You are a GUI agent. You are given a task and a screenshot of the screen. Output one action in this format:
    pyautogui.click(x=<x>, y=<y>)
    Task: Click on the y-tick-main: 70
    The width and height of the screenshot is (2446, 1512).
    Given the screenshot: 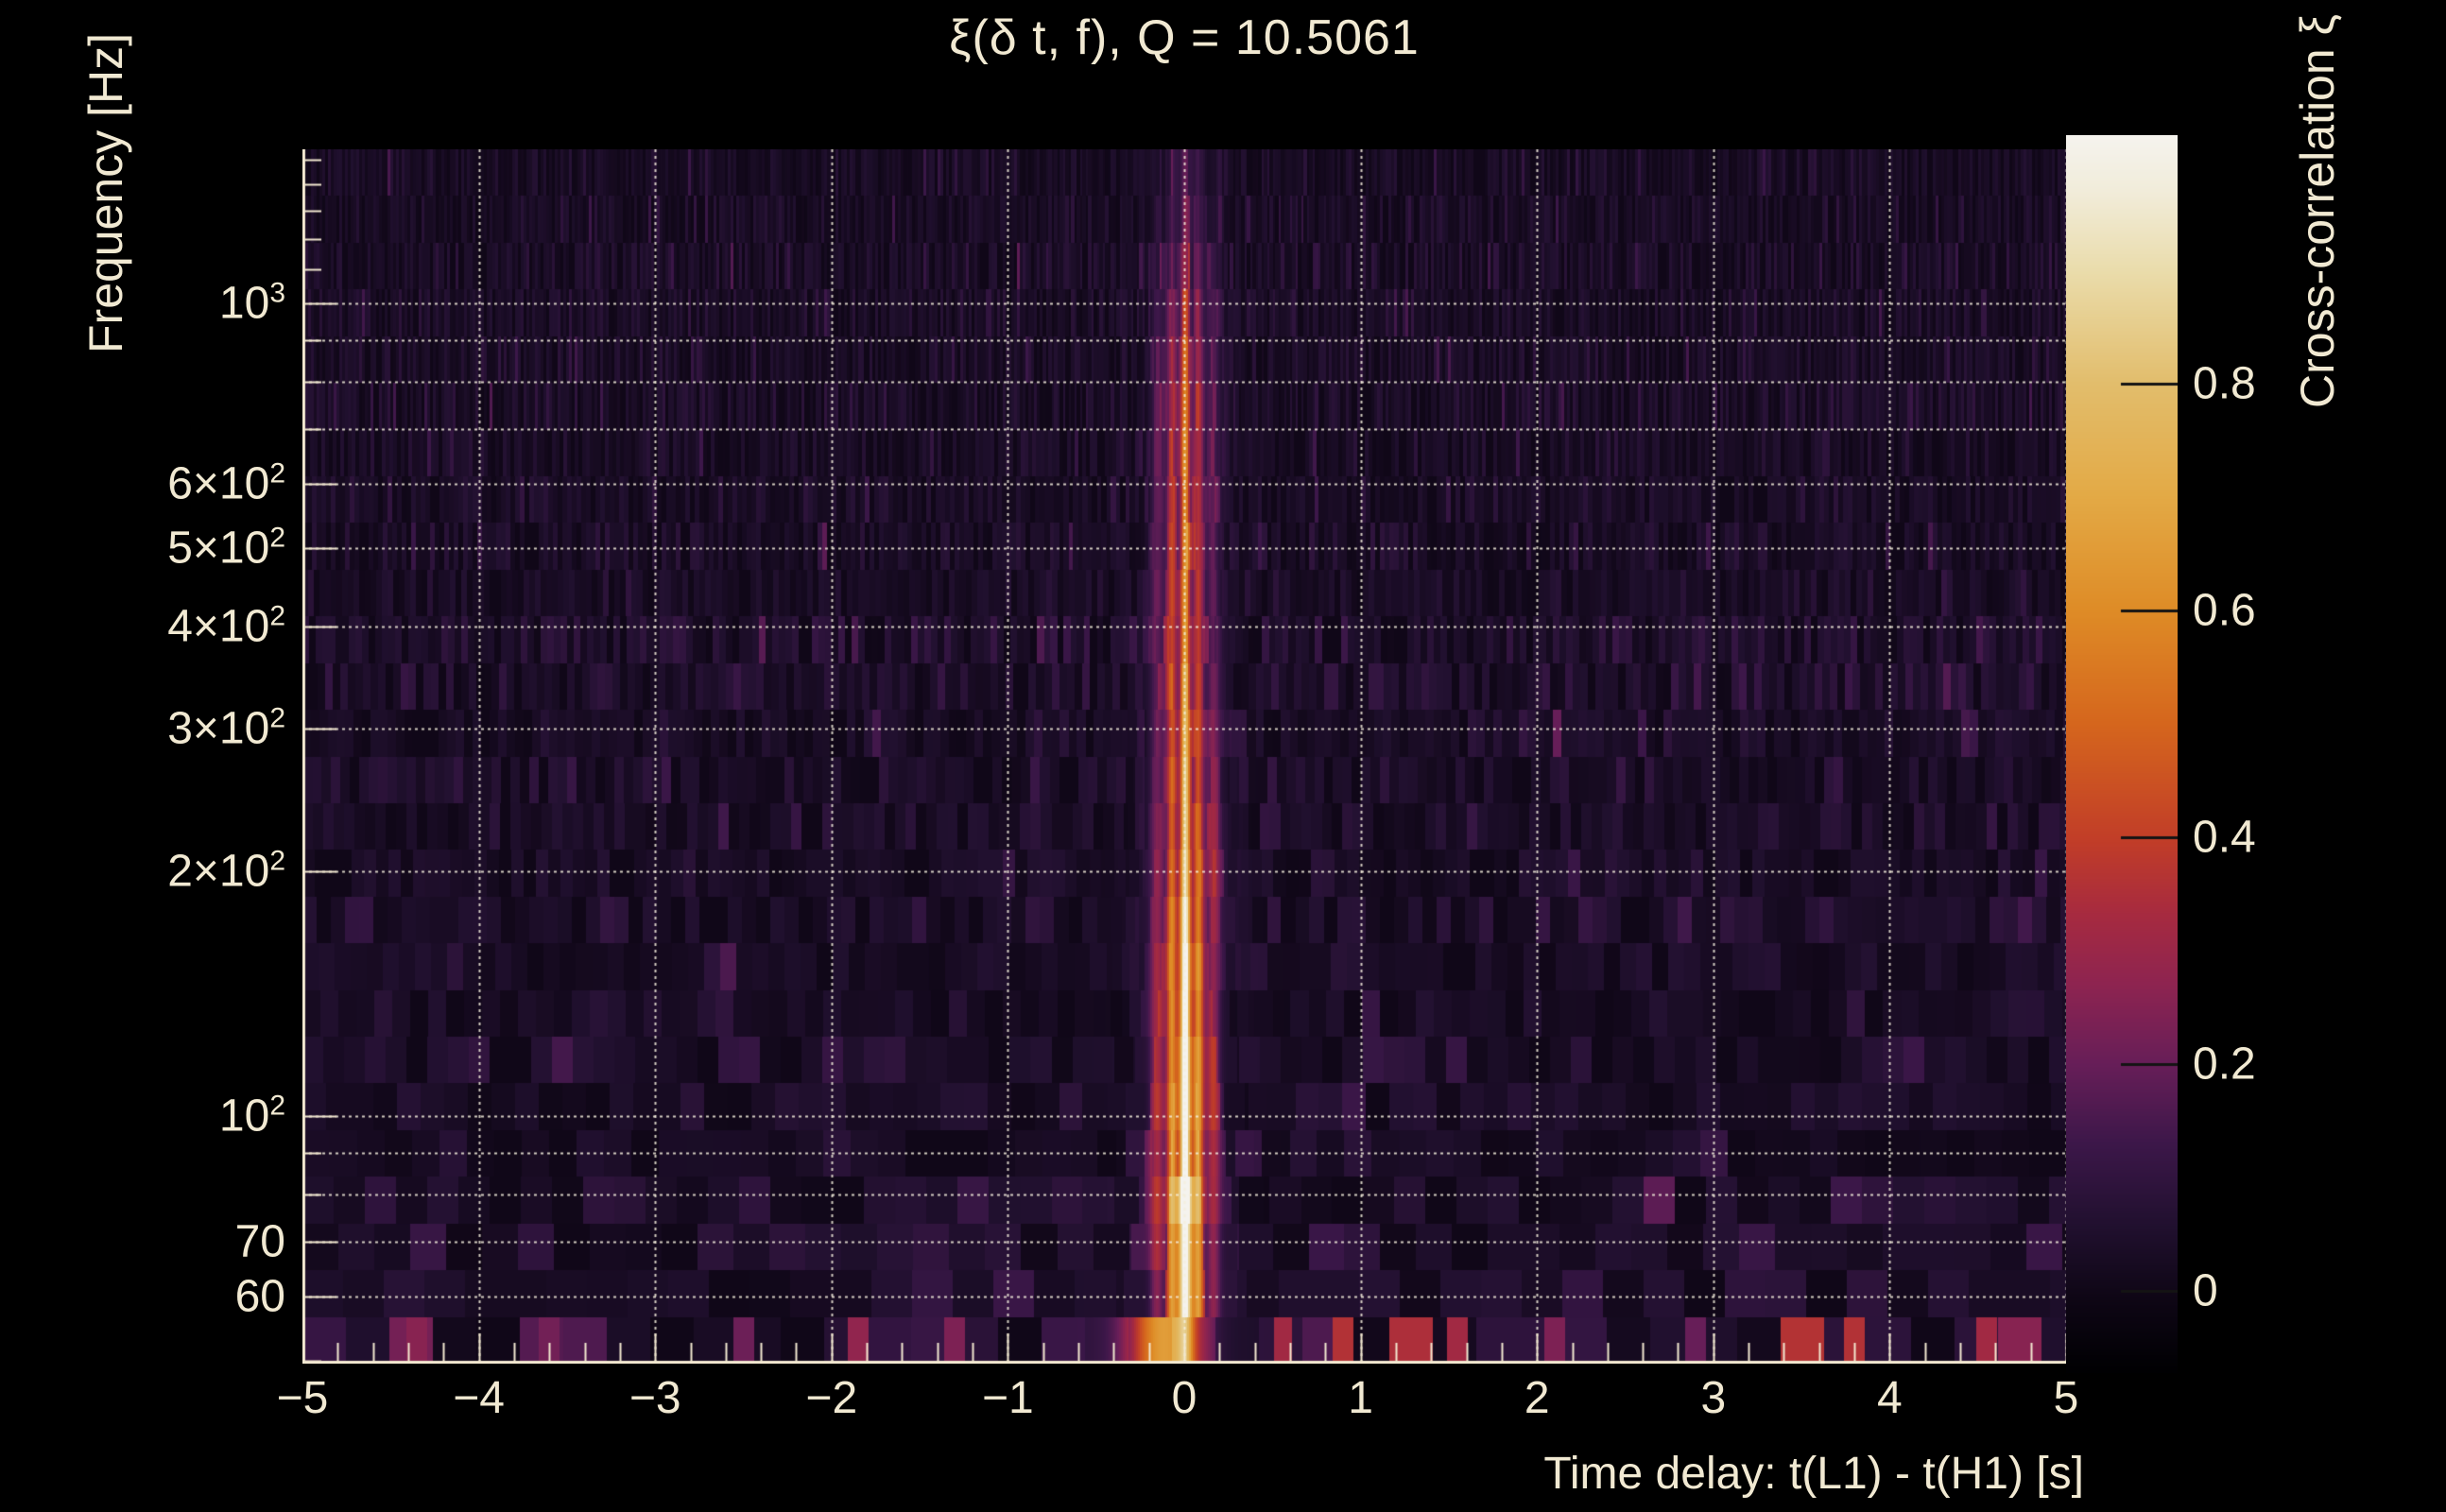 What is the action you would take?
    pyautogui.click(x=259, y=1241)
    